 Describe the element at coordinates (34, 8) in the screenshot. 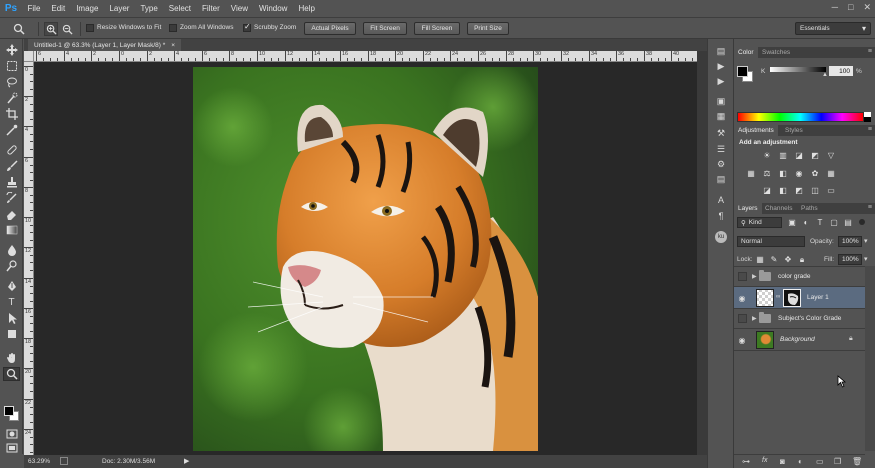

I see `menu-file: File` at that location.